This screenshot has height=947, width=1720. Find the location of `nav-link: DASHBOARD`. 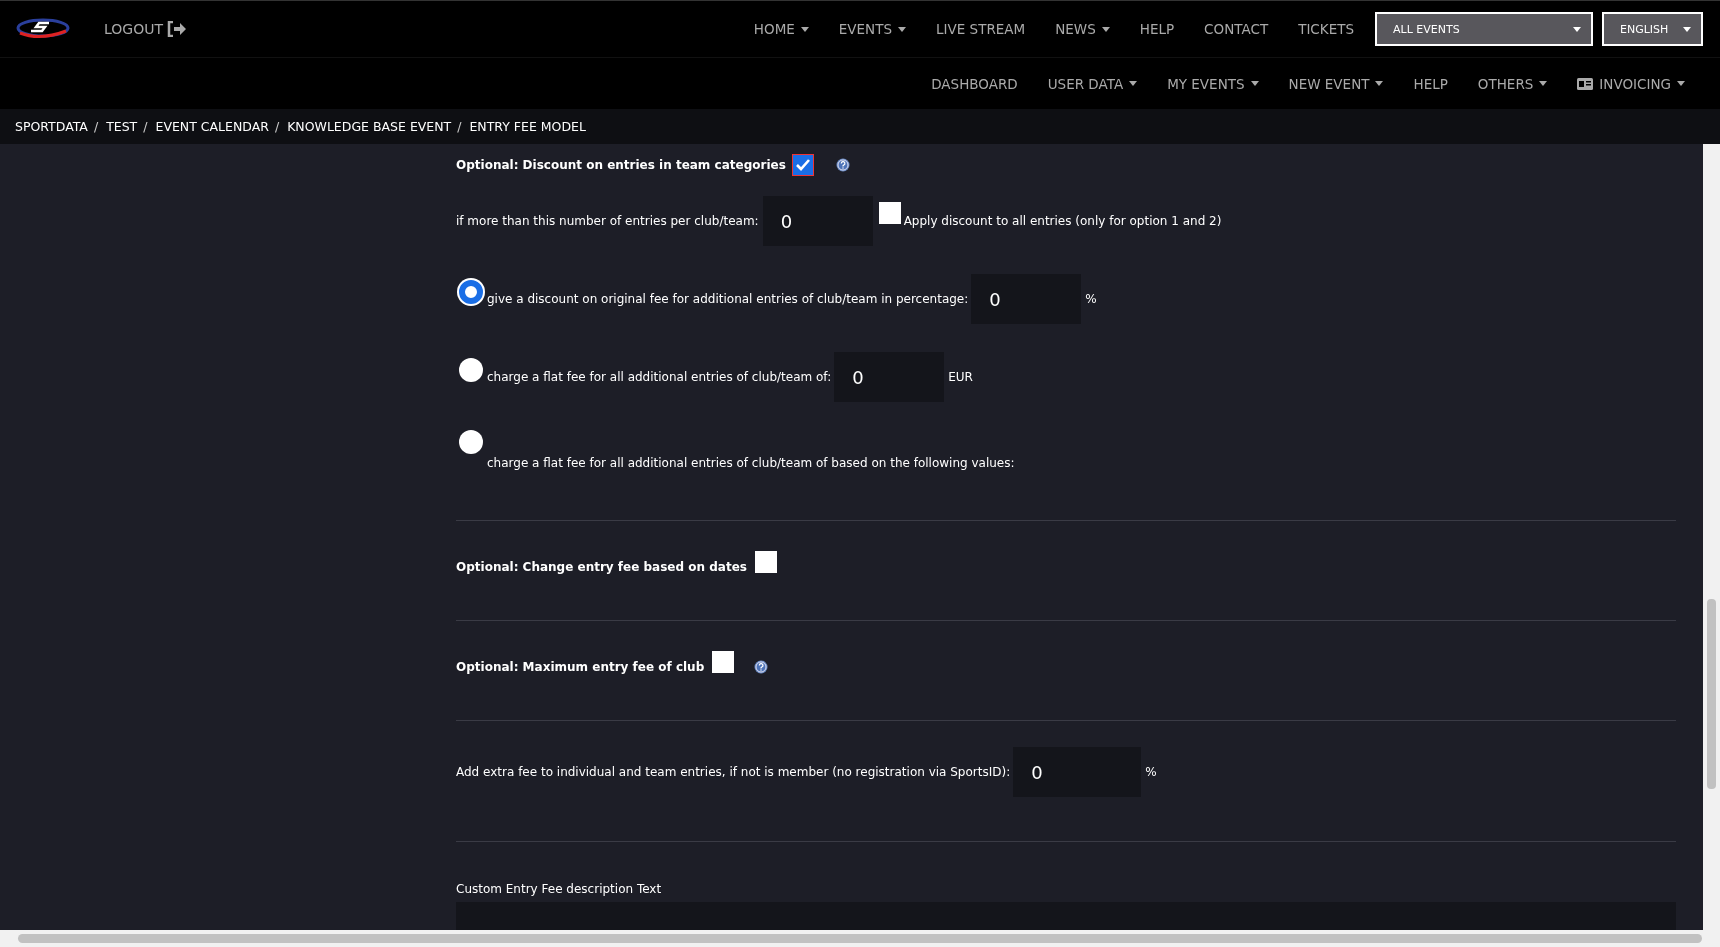

nav-link: DASHBOARD is located at coordinates (974, 83).